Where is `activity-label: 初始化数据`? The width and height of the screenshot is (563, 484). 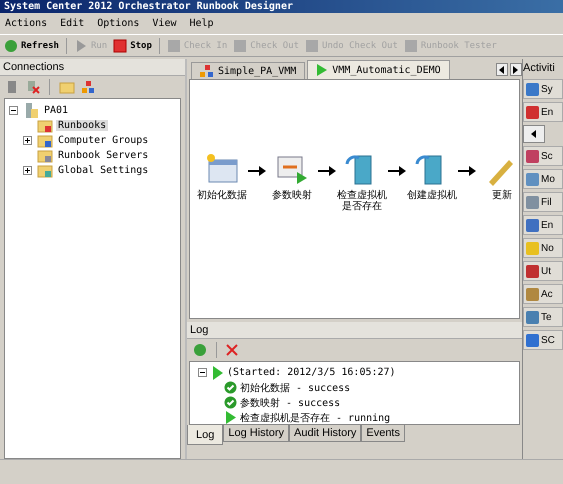 activity-label: 初始化数据 is located at coordinates (222, 195).